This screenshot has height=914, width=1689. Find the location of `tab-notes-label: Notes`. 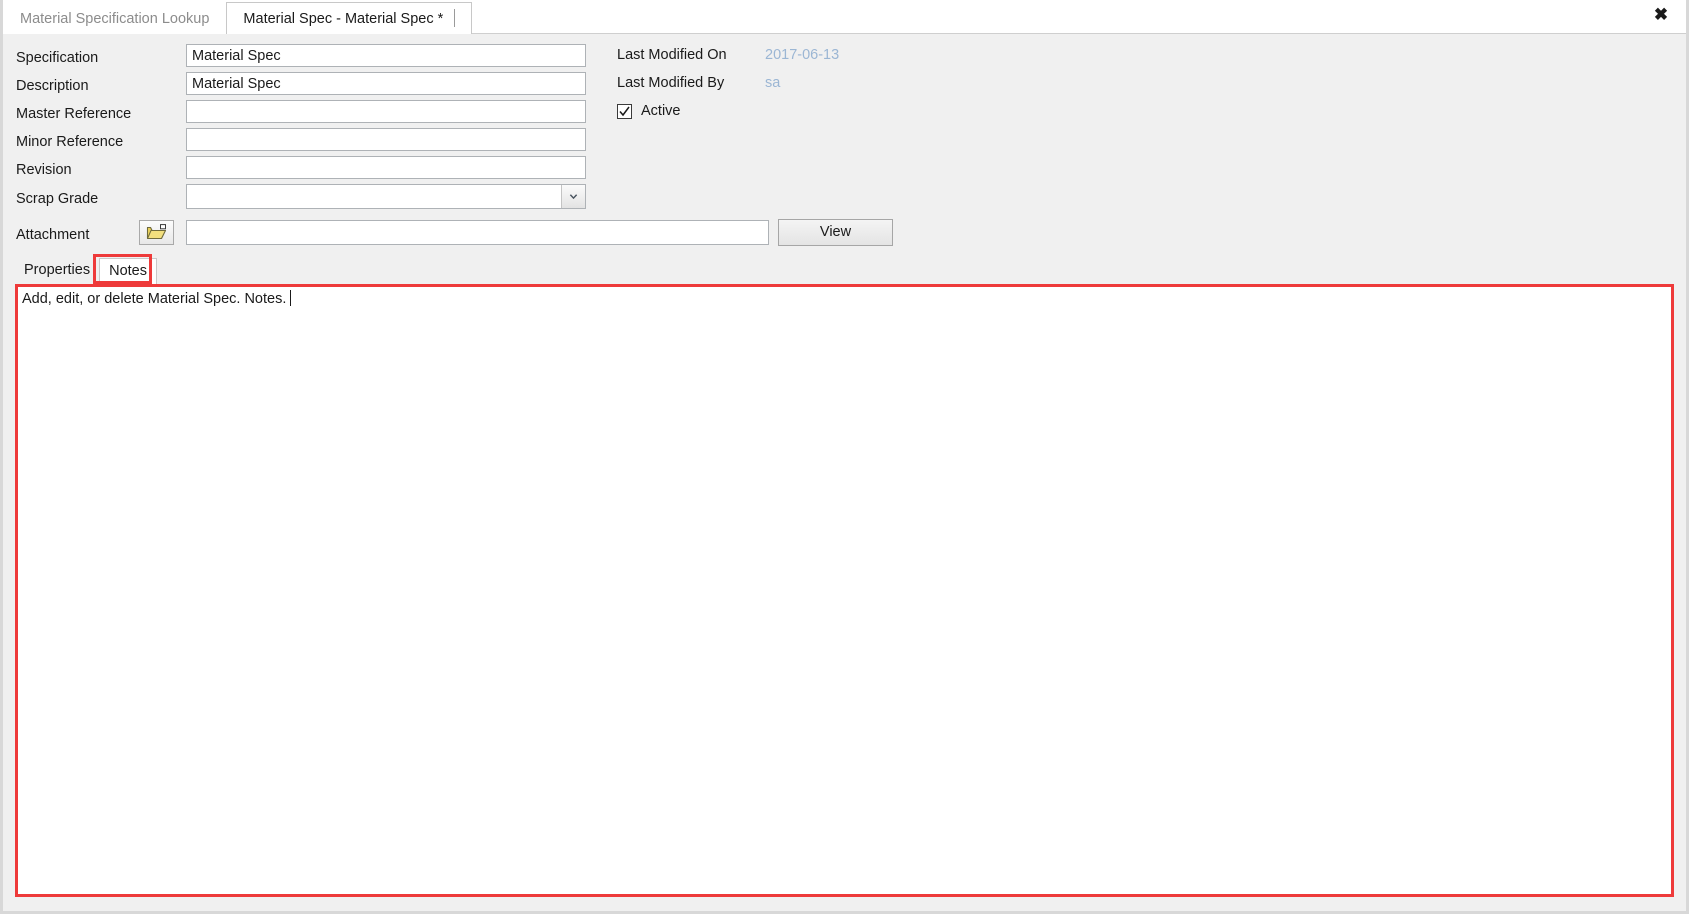

tab-notes-label: Notes is located at coordinates (128, 271).